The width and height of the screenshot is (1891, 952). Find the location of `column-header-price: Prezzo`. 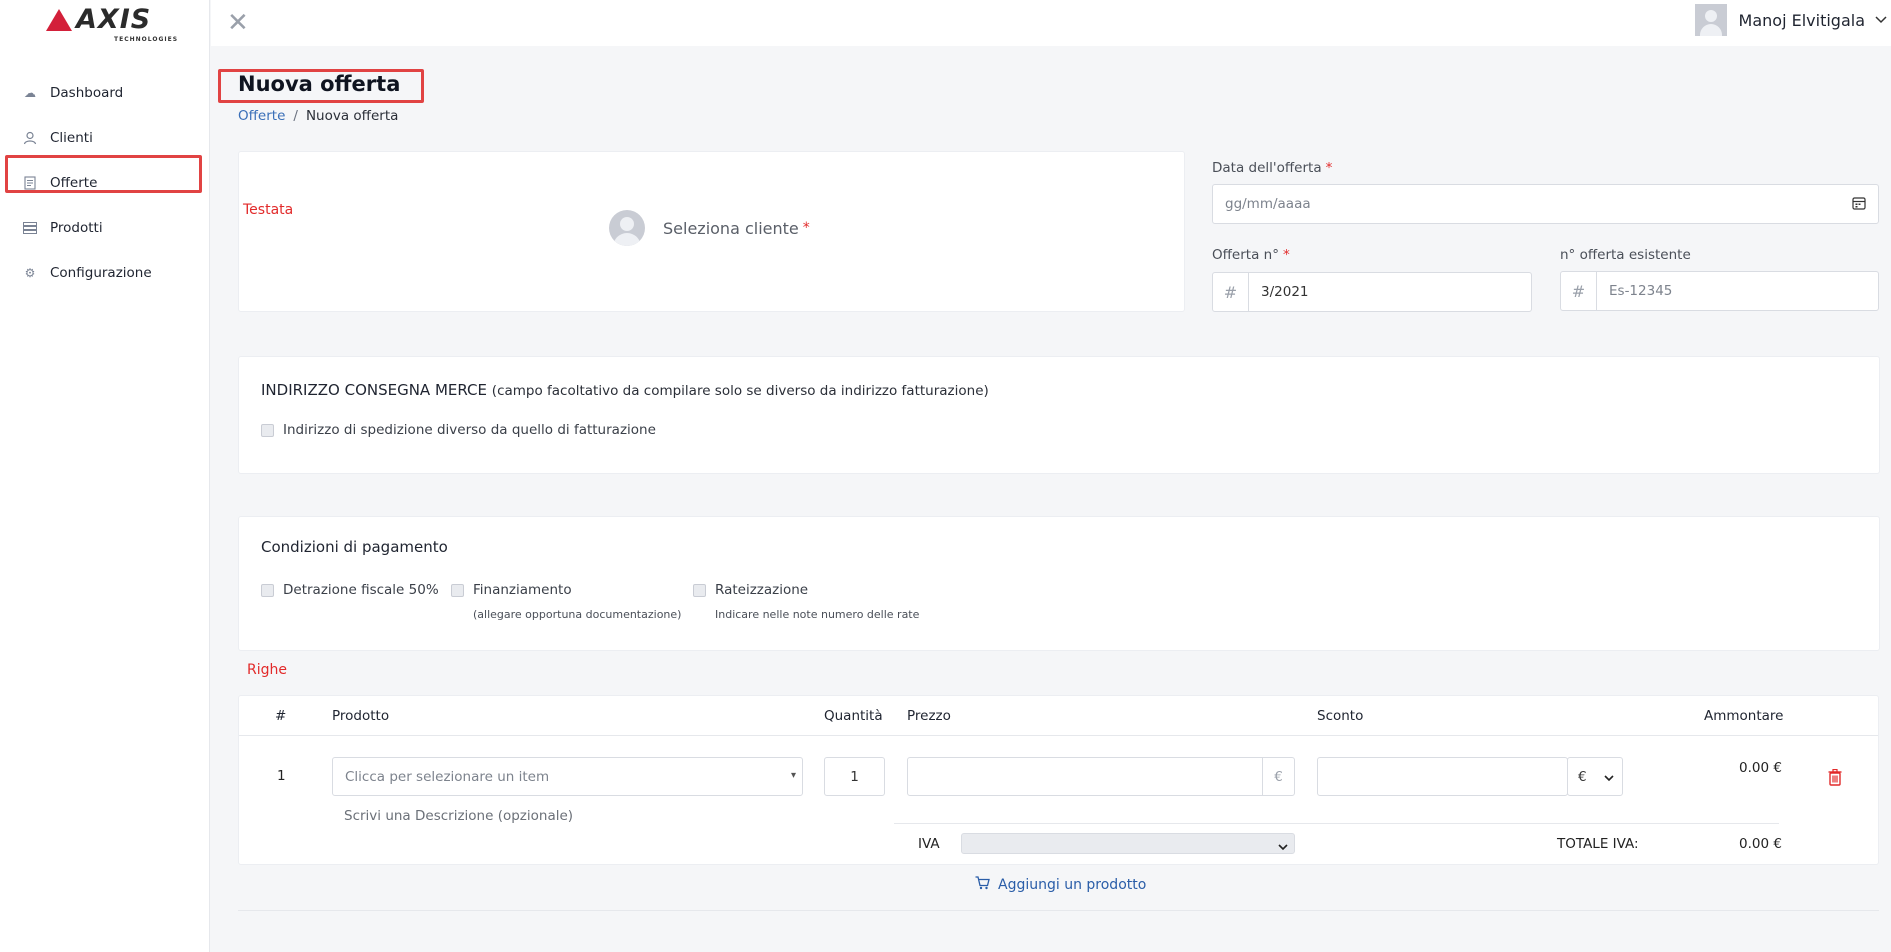

column-header-price: Prezzo is located at coordinates (929, 716).